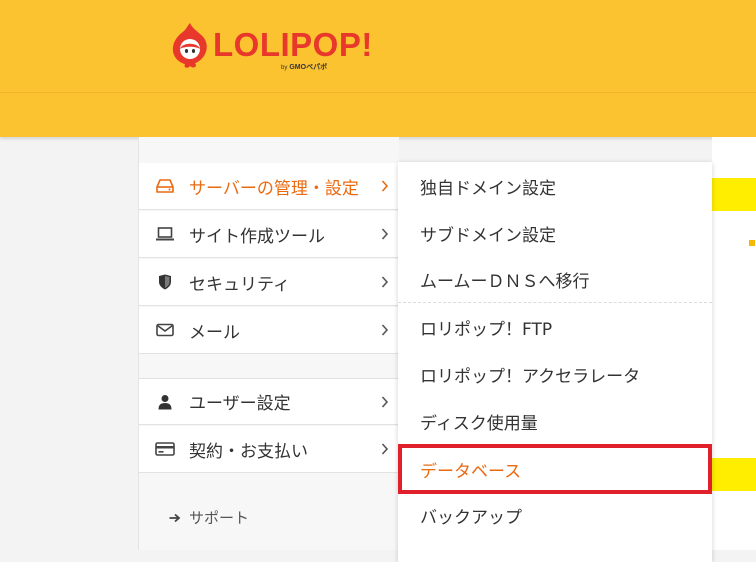 Image resolution: width=756 pixels, height=562 pixels. Describe the element at coordinates (165, 282) in the screenshot. I see `shield-icon` at that location.